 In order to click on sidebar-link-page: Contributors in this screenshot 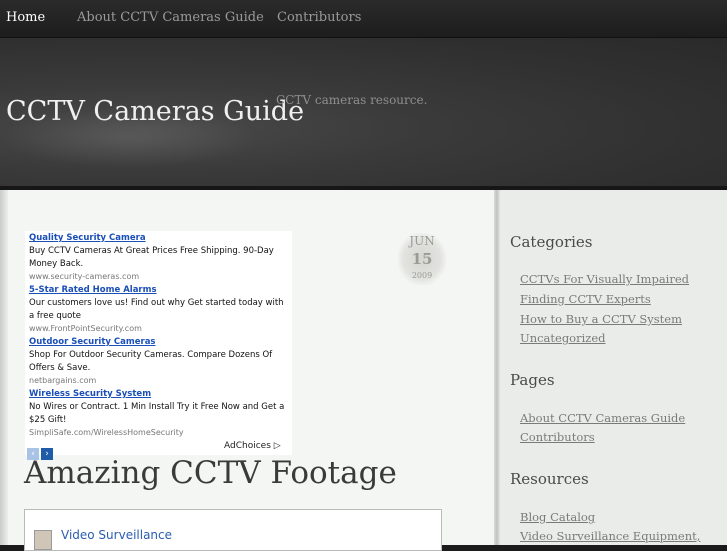, I will do `click(557, 437)`.